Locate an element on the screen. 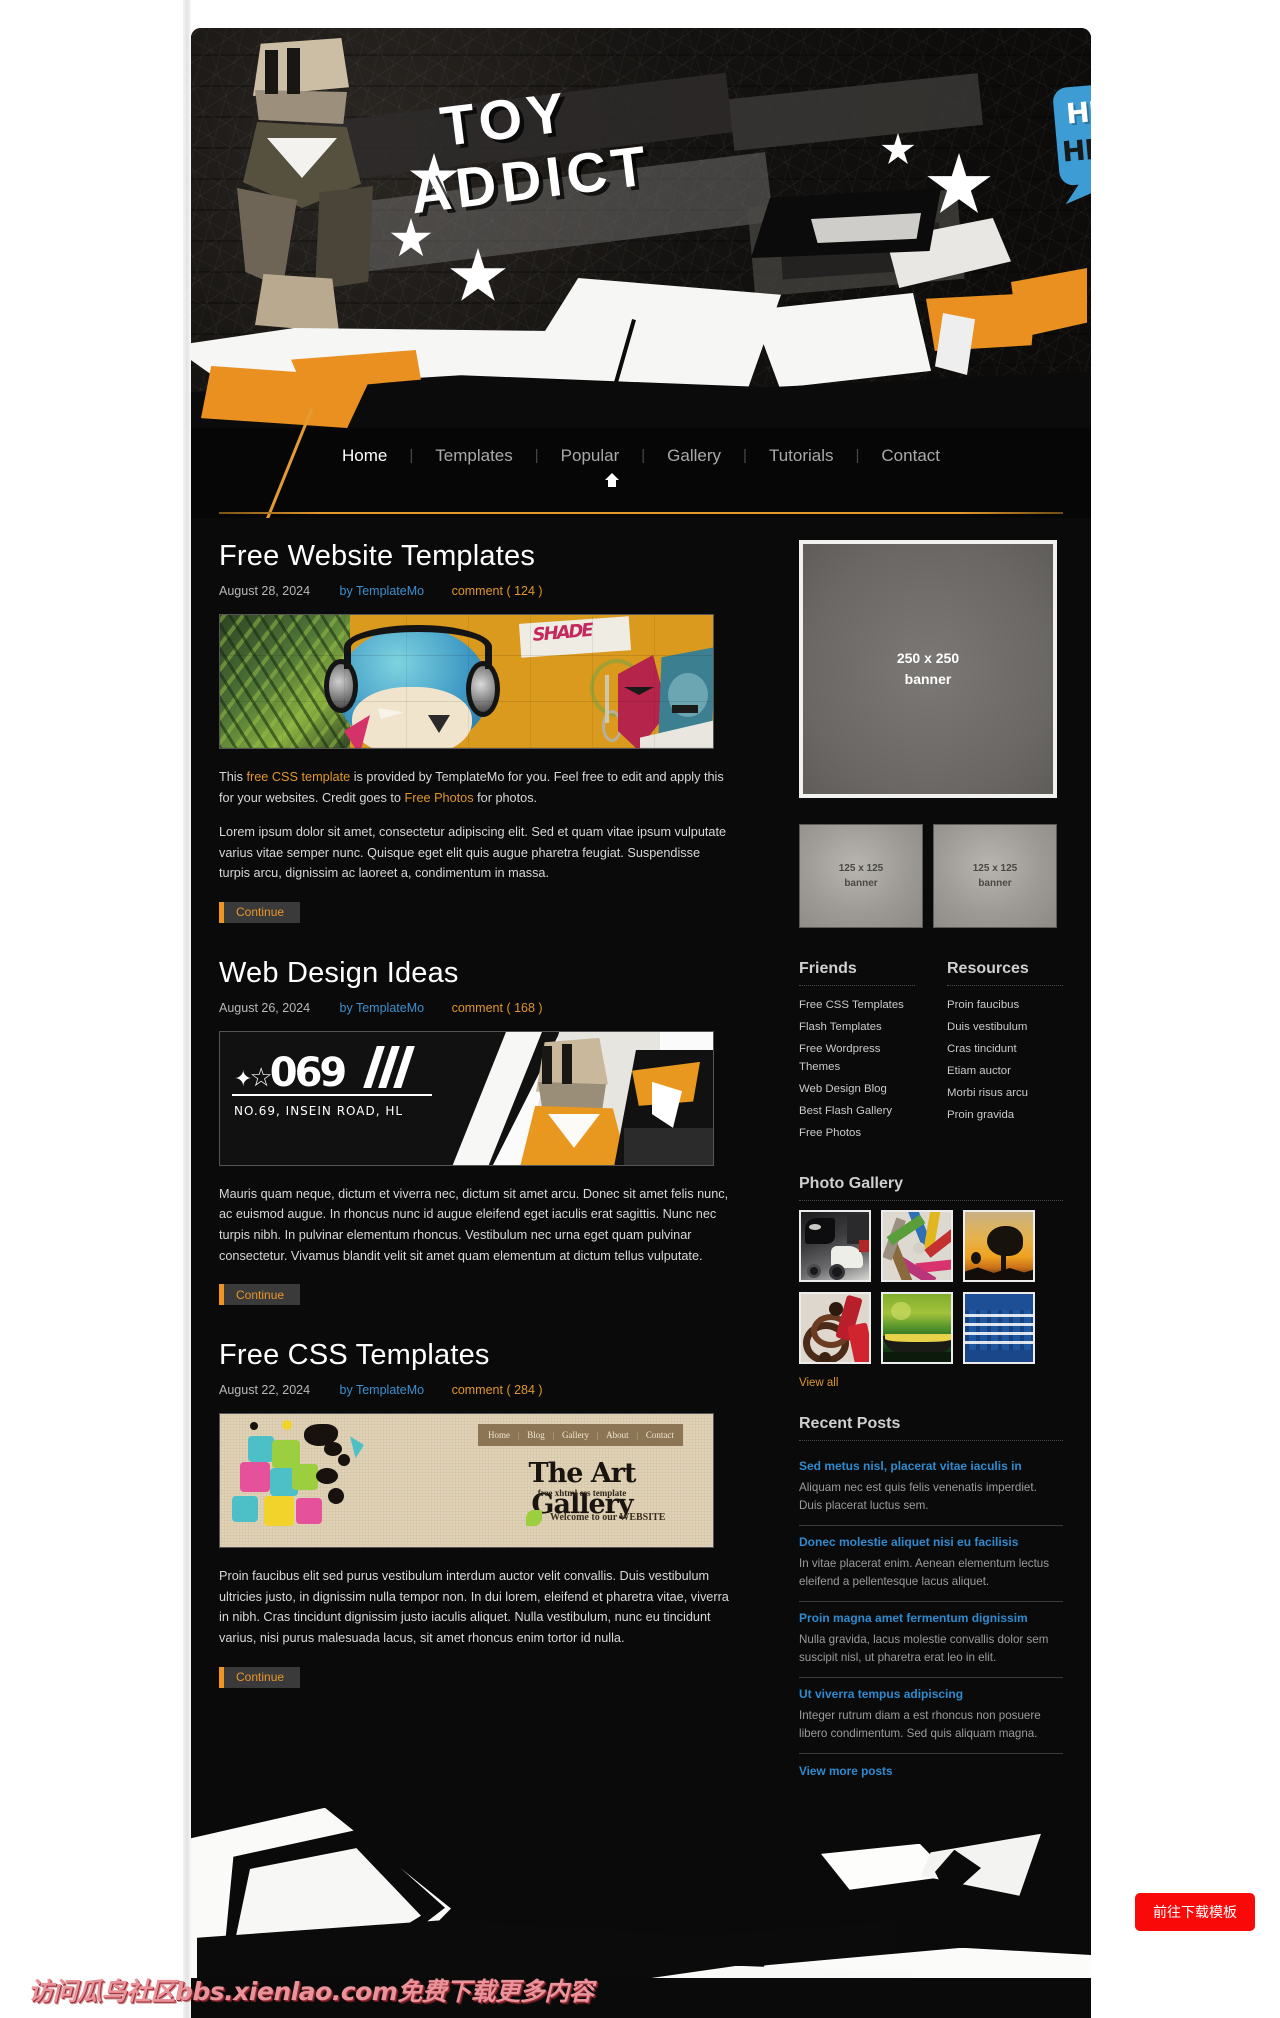  friends-heading: Friends is located at coordinates (857, 973).